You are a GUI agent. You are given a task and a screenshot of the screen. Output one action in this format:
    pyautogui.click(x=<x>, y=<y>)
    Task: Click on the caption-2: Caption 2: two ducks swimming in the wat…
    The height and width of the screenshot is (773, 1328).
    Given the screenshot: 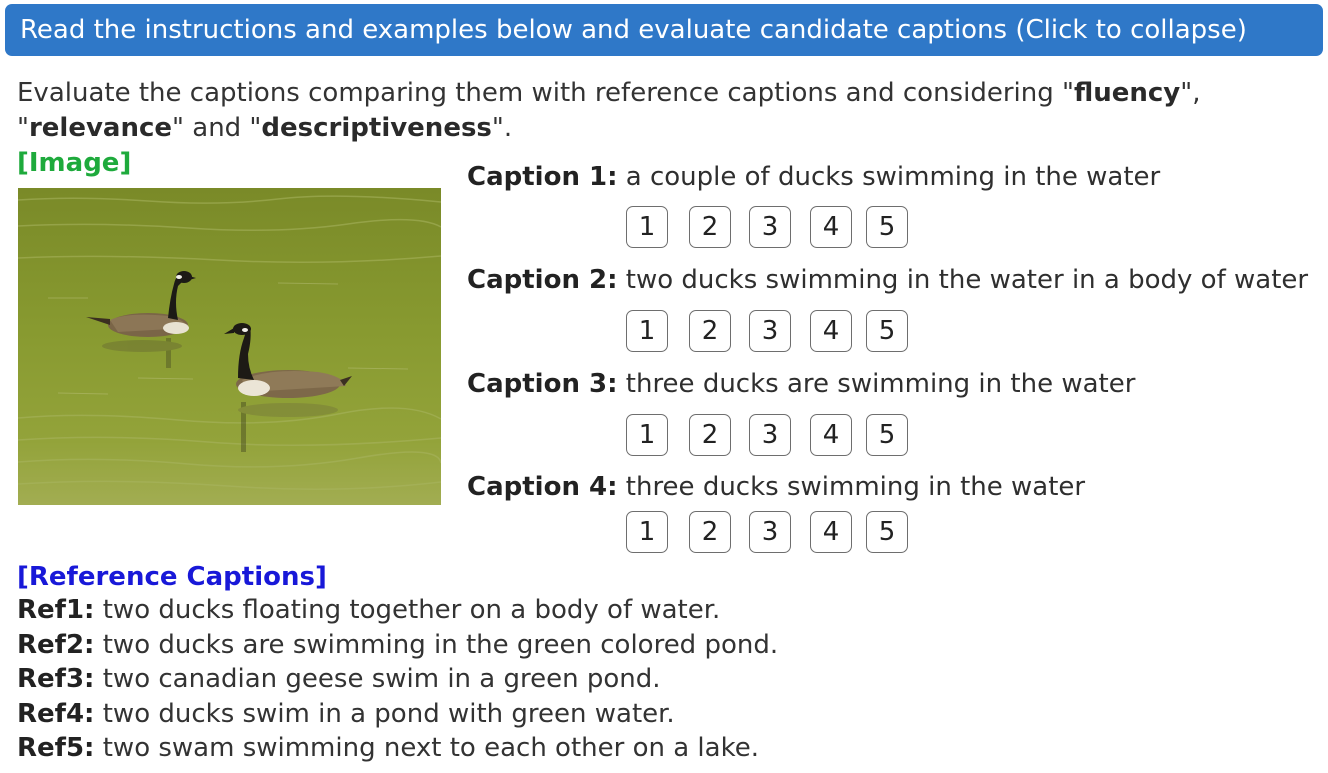 What is the action you would take?
    pyautogui.click(x=888, y=280)
    